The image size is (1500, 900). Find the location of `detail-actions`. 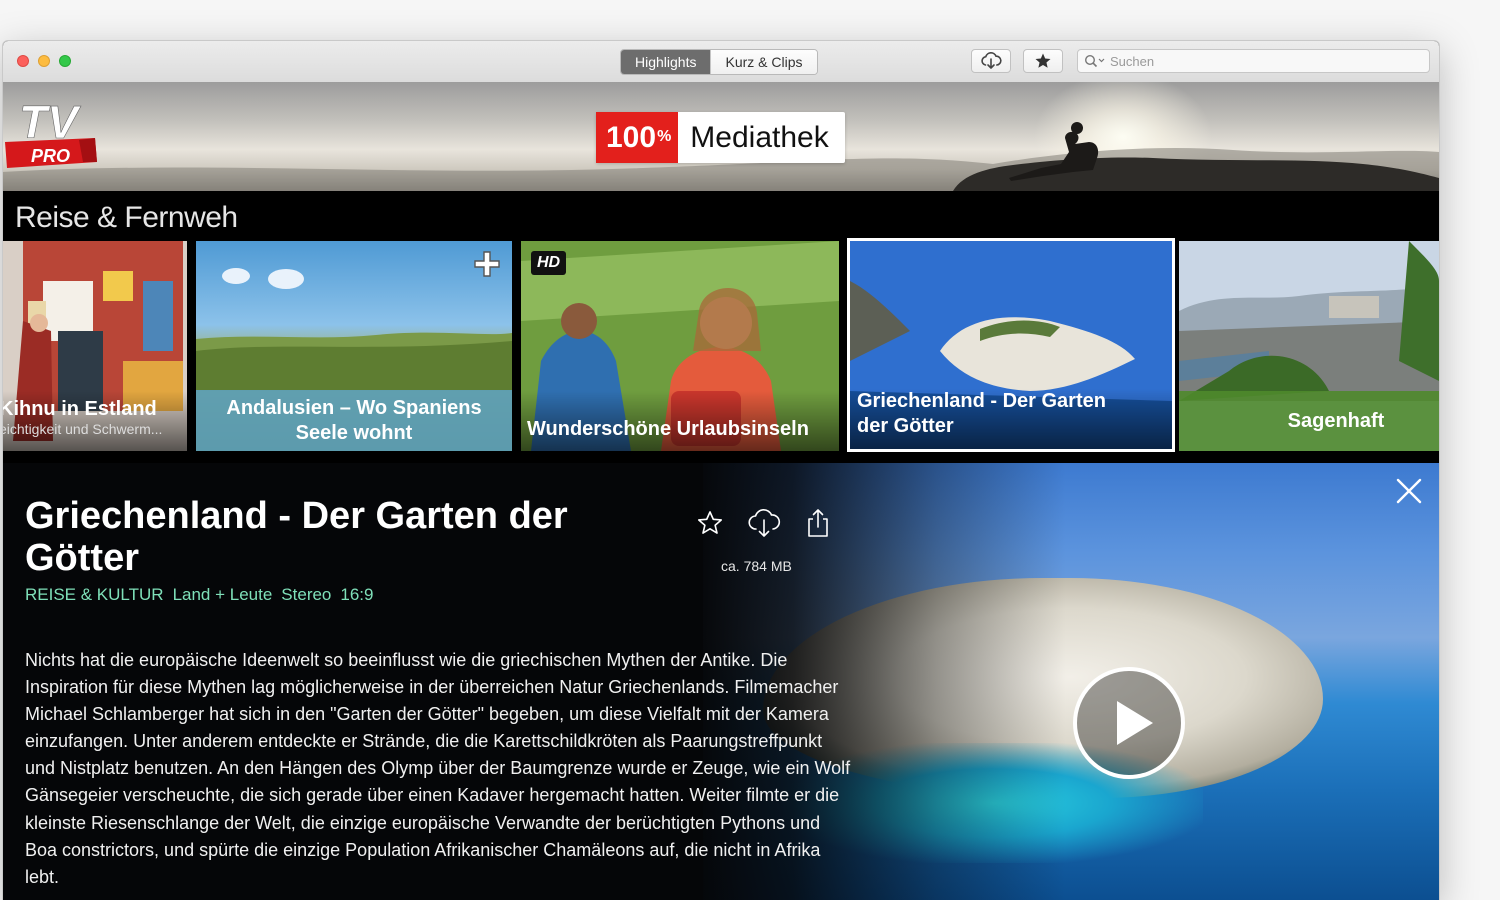

detail-actions is located at coordinates (764, 523).